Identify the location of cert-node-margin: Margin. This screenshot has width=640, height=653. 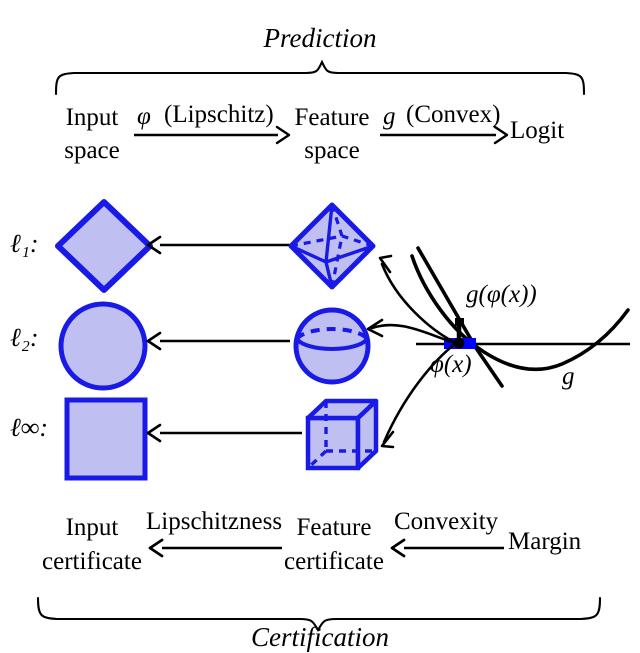
(545, 541).